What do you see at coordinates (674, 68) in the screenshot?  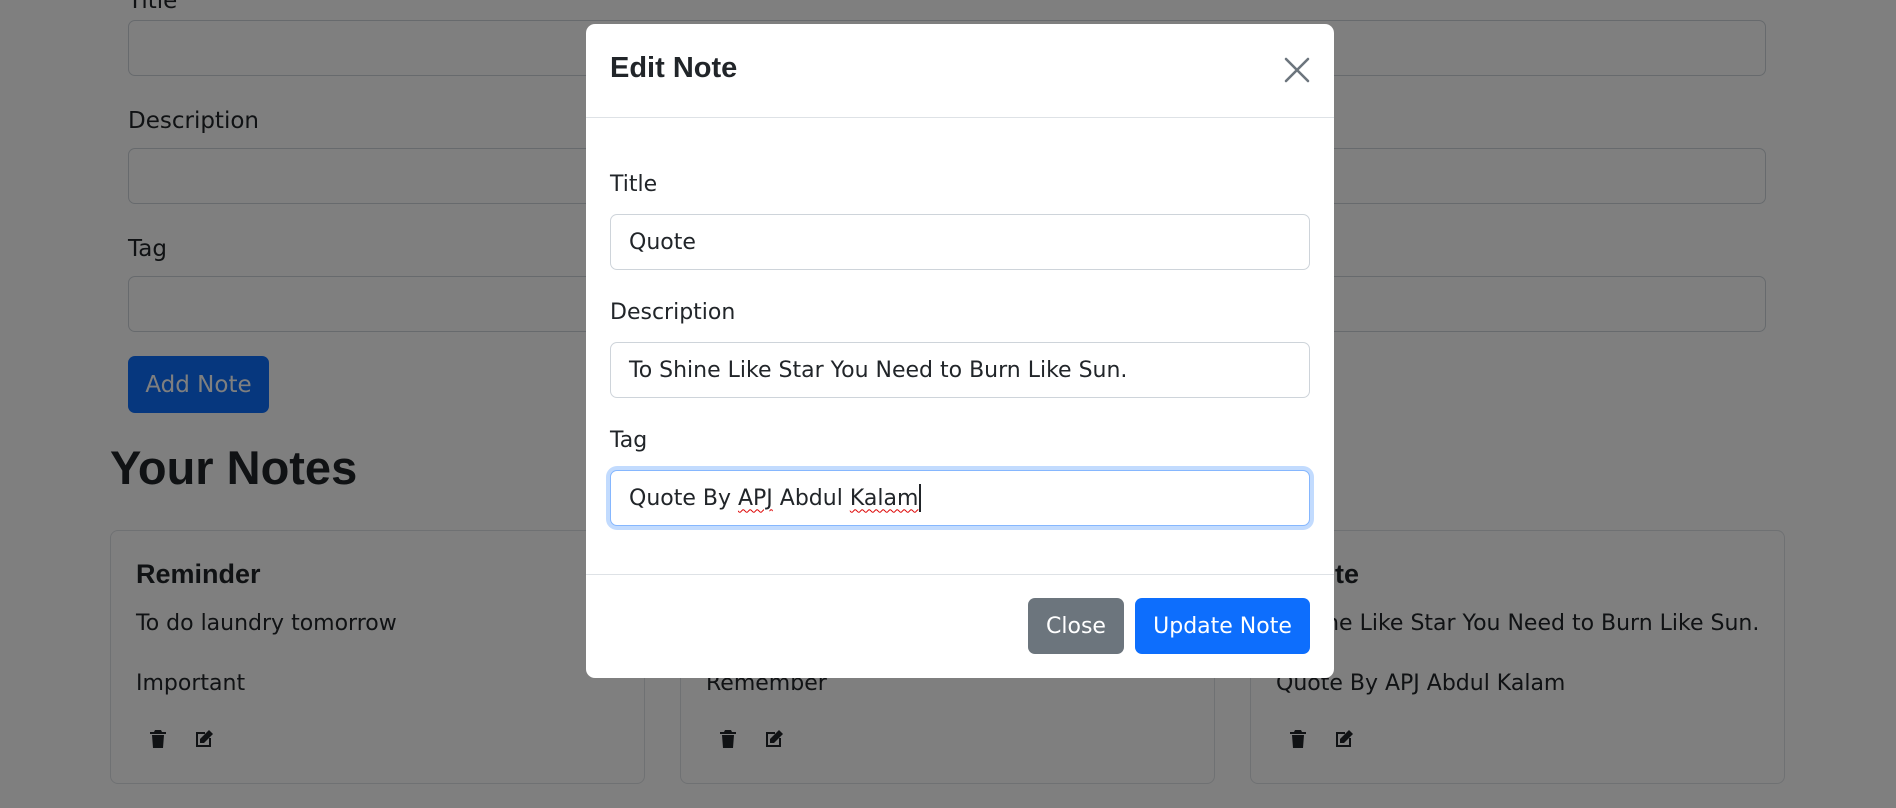 I see `modal-title: Edit Note` at bounding box center [674, 68].